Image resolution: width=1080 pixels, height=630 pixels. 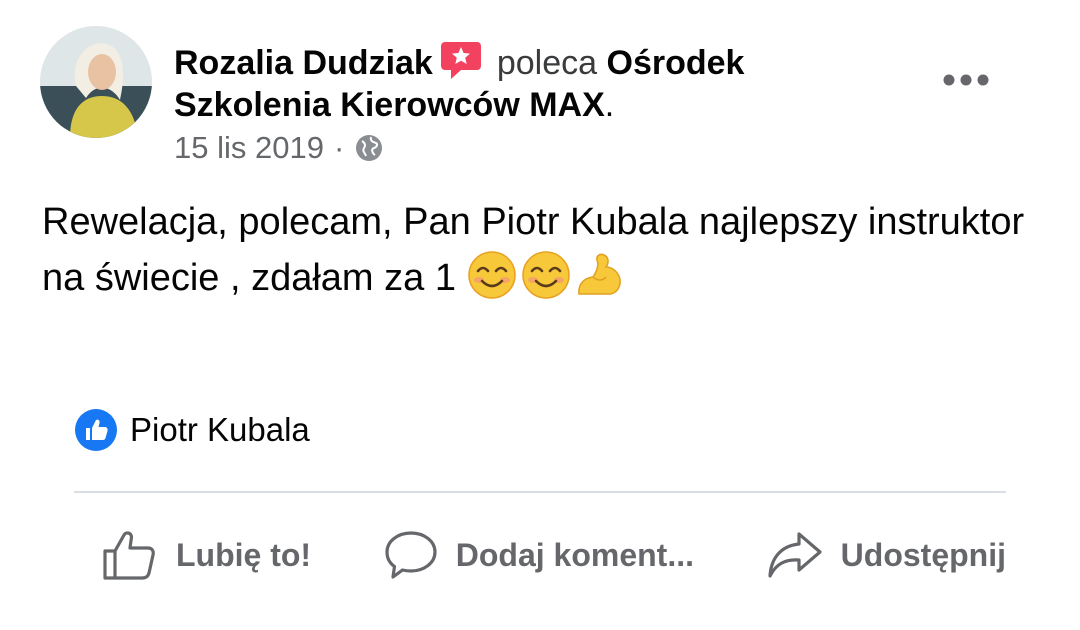 I want to click on recommends-text: poleca, so click(x=547, y=63).